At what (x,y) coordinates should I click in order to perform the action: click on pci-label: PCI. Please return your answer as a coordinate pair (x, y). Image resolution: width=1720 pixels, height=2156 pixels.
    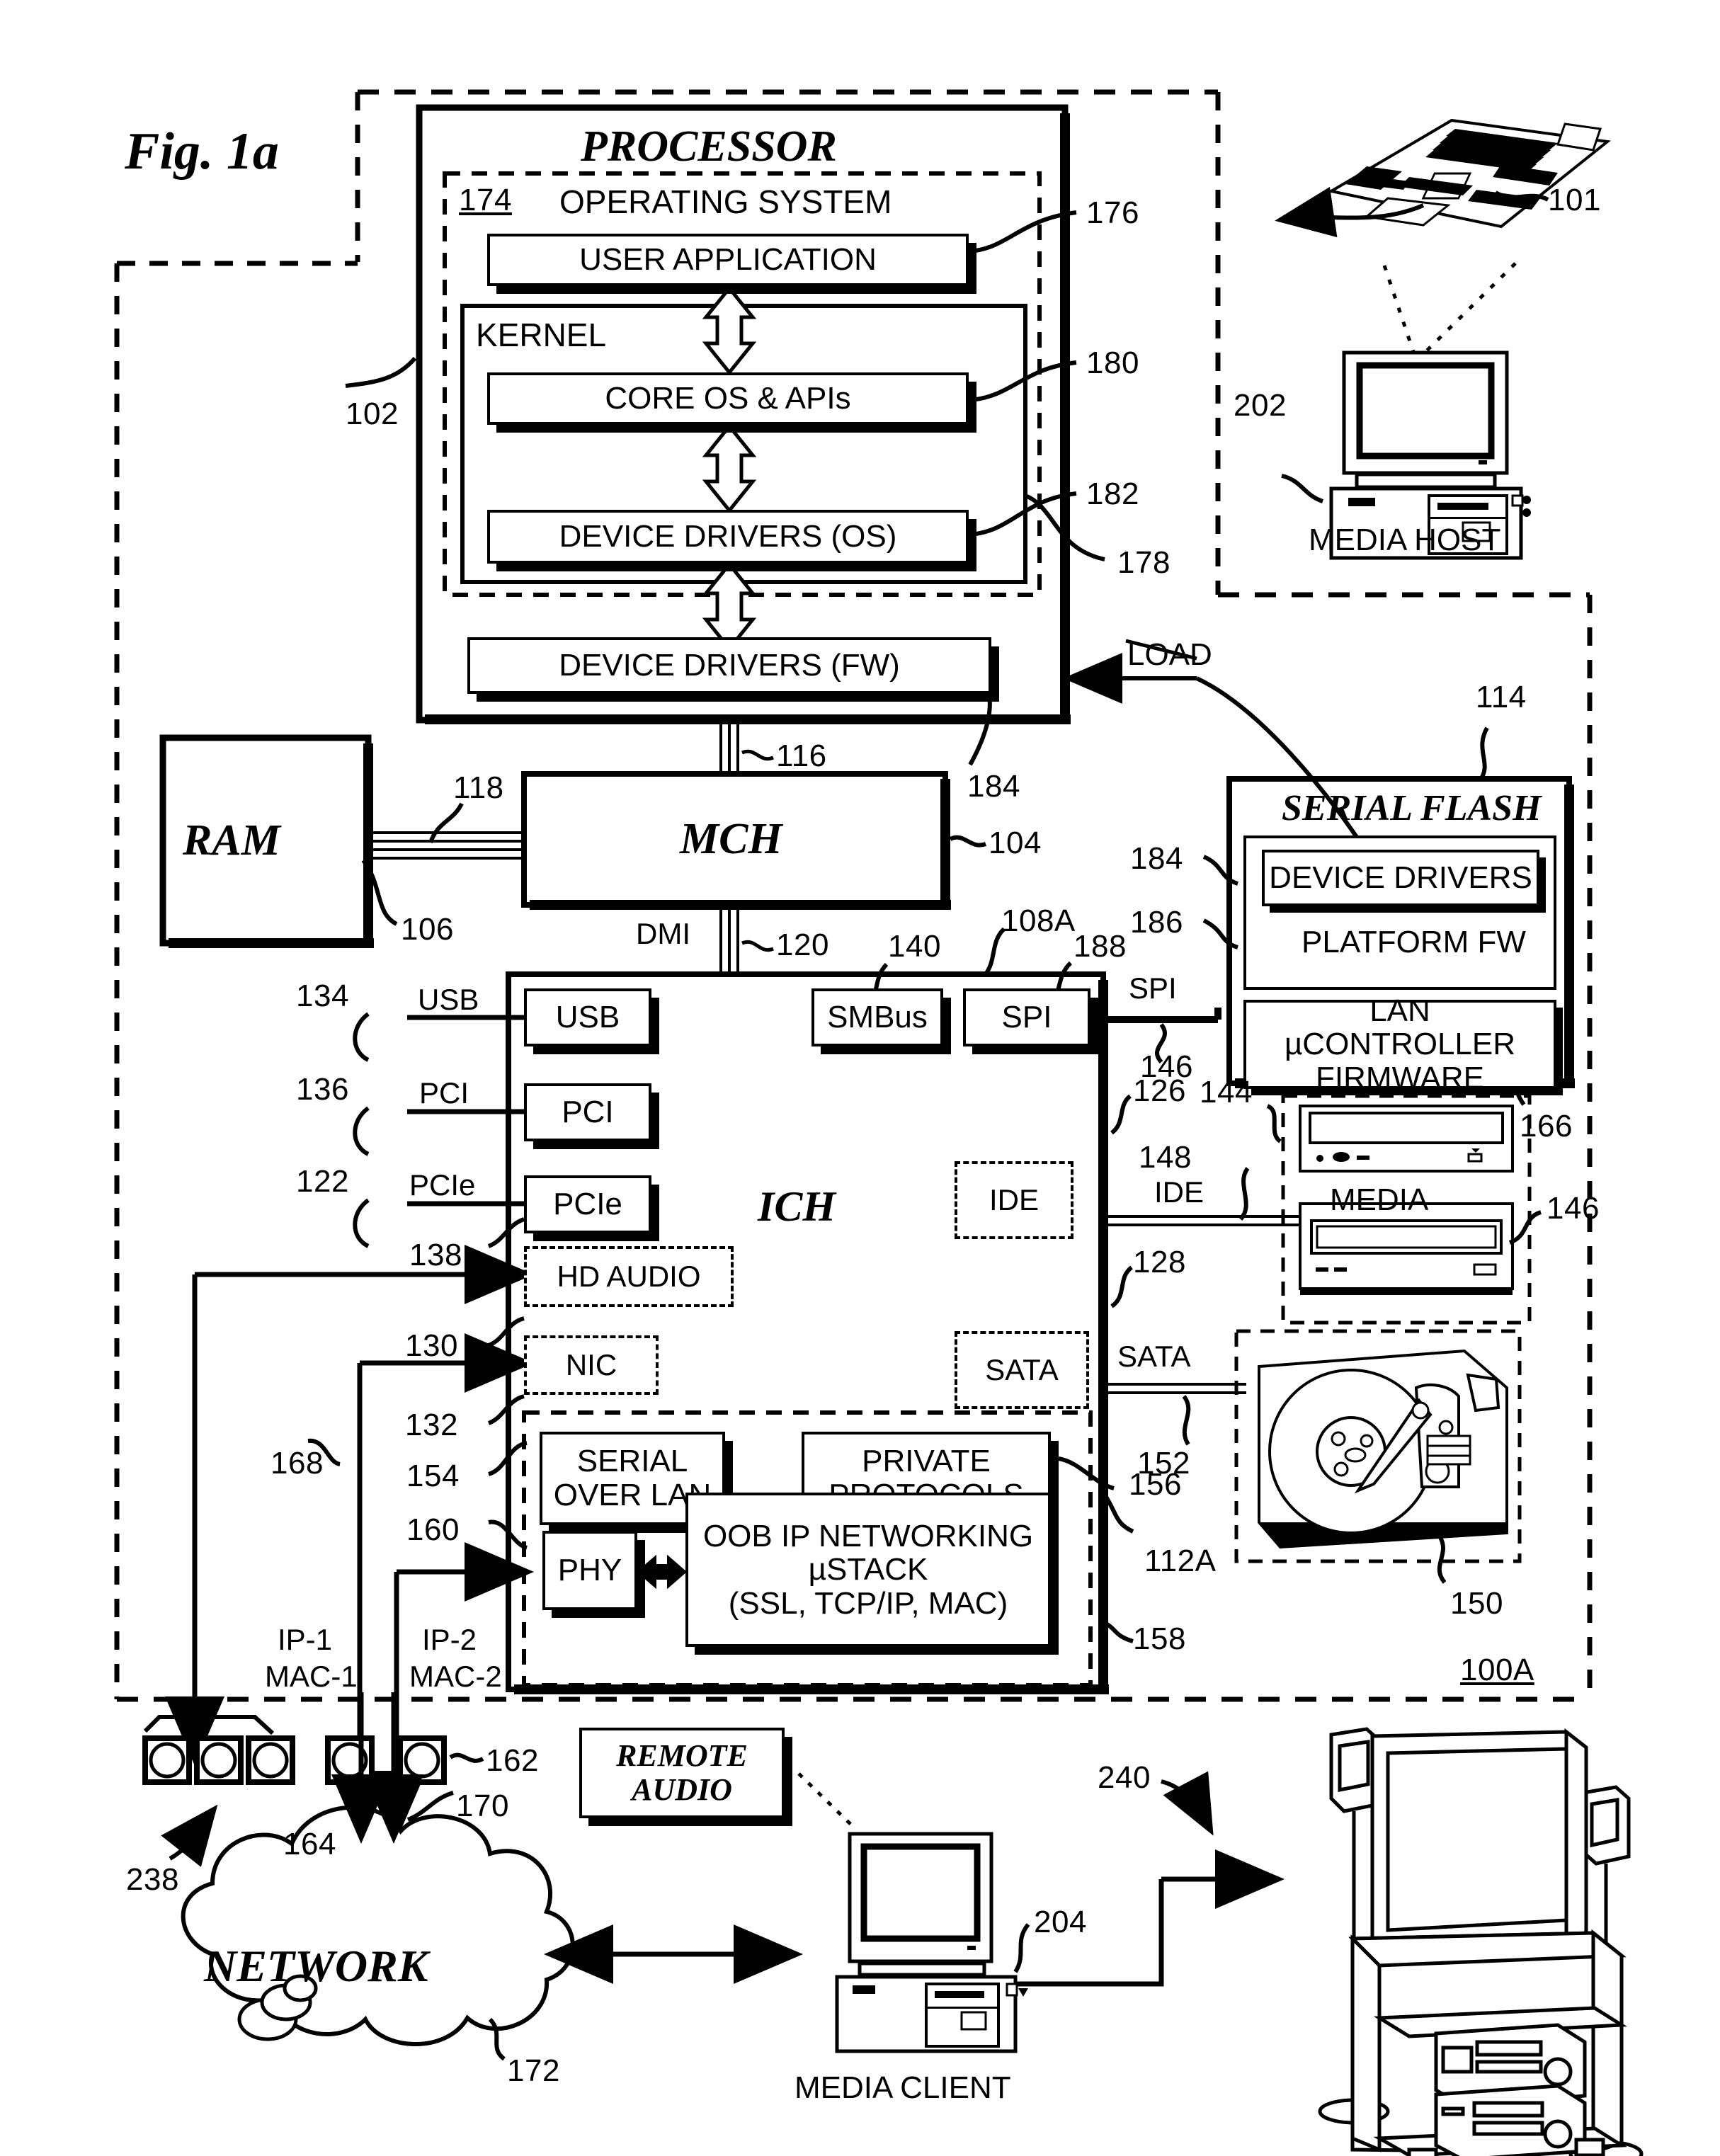
    Looking at the image, I should click on (588, 1113).